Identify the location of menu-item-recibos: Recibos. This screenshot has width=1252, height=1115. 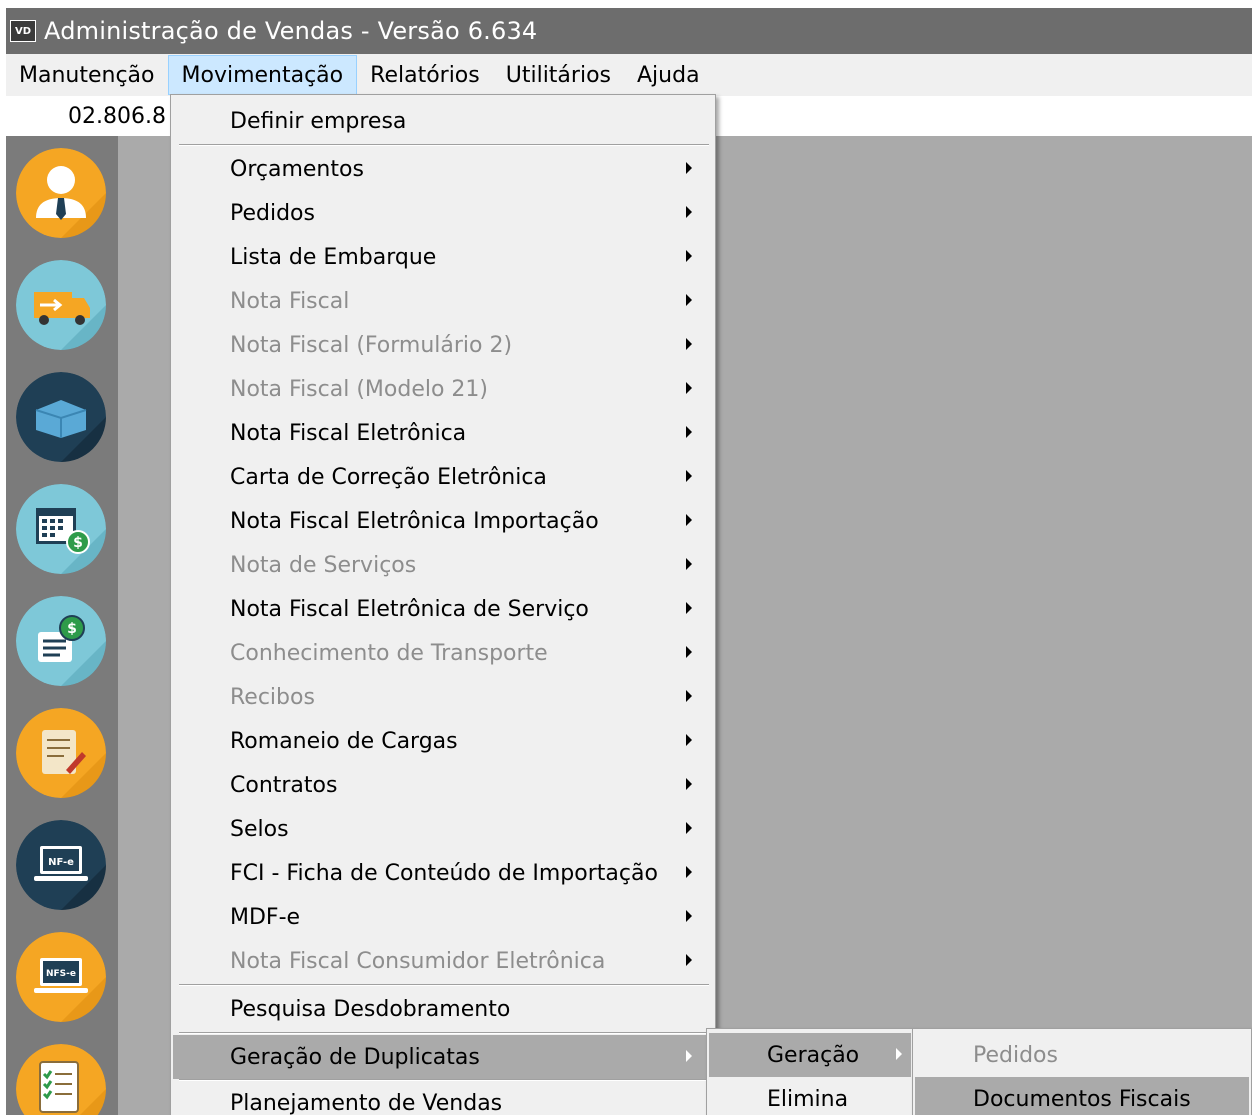
(443, 697).